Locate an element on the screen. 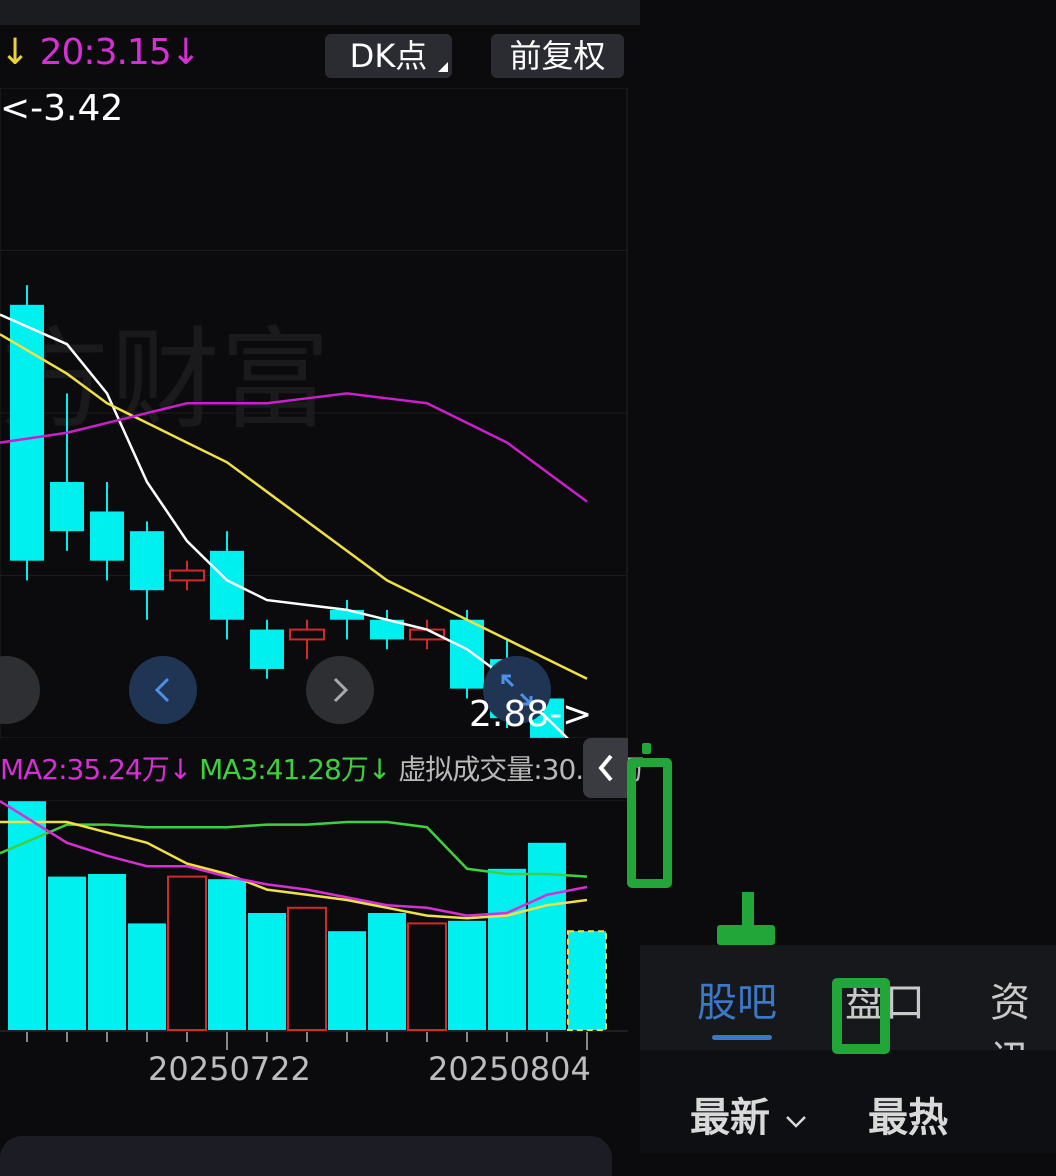 The height and width of the screenshot is (1176, 1056). high-price-label: <-3.42 is located at coordinates (62, 108).